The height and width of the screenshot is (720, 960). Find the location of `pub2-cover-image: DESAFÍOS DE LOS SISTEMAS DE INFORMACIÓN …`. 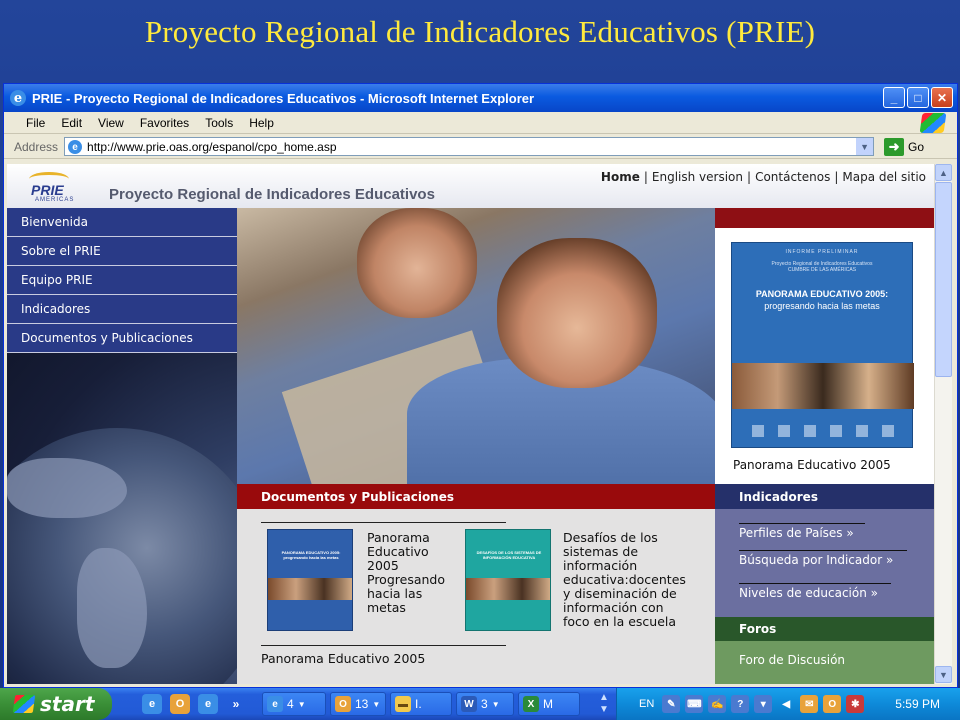

pub2-cover-image: DESAFÍOS DE LOS SISTEMAS DE INFORMACIÓN … is located at coordinates (508, 580).